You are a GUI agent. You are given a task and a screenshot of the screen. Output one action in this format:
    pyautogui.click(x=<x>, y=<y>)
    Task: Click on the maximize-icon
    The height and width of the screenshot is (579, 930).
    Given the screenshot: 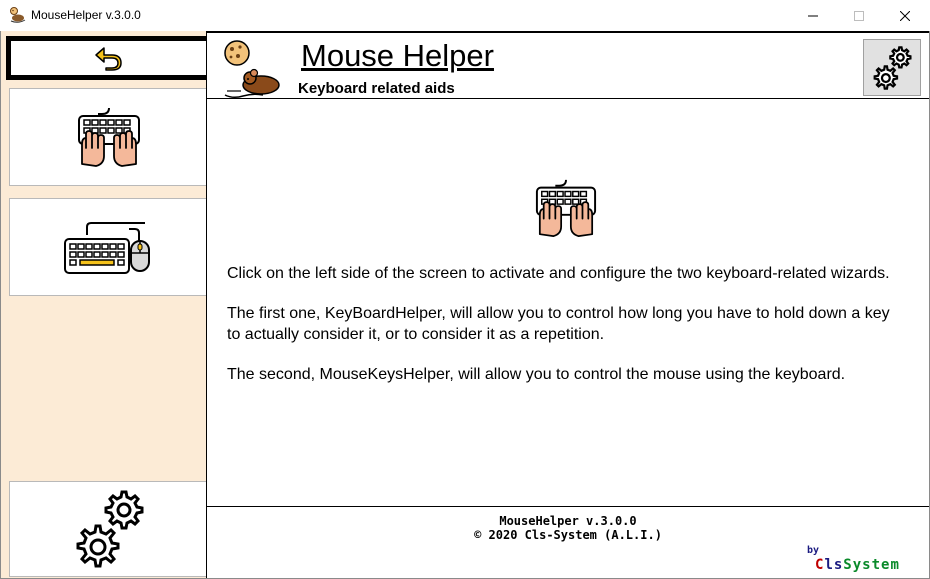 What is the action you would take?
    pyautogui.click(x=859, y=15)
    